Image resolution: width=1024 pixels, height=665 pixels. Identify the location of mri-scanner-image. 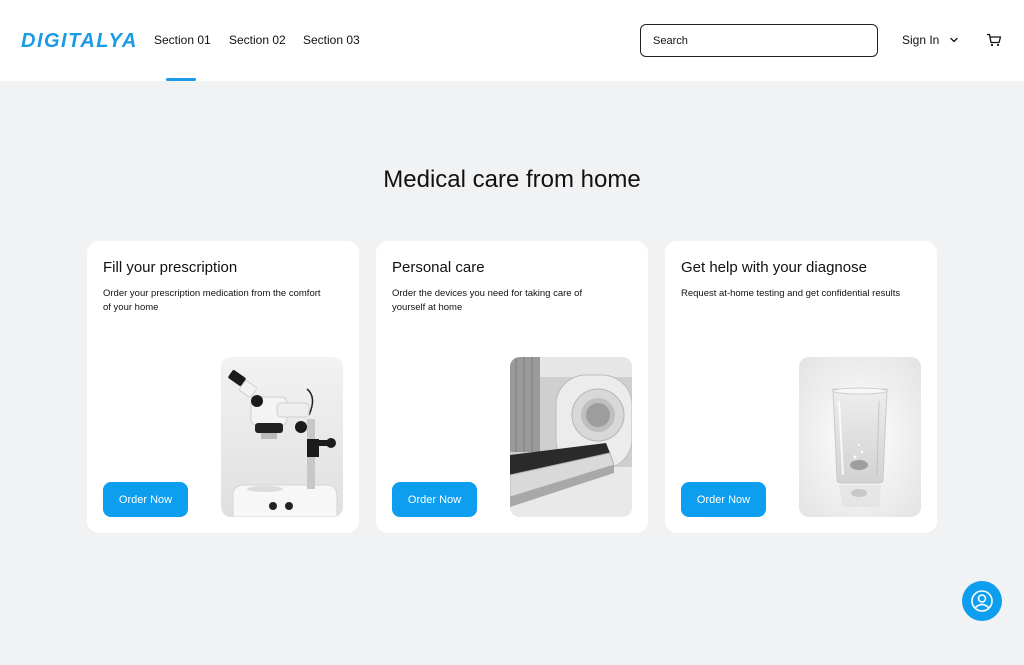
(571, 437).